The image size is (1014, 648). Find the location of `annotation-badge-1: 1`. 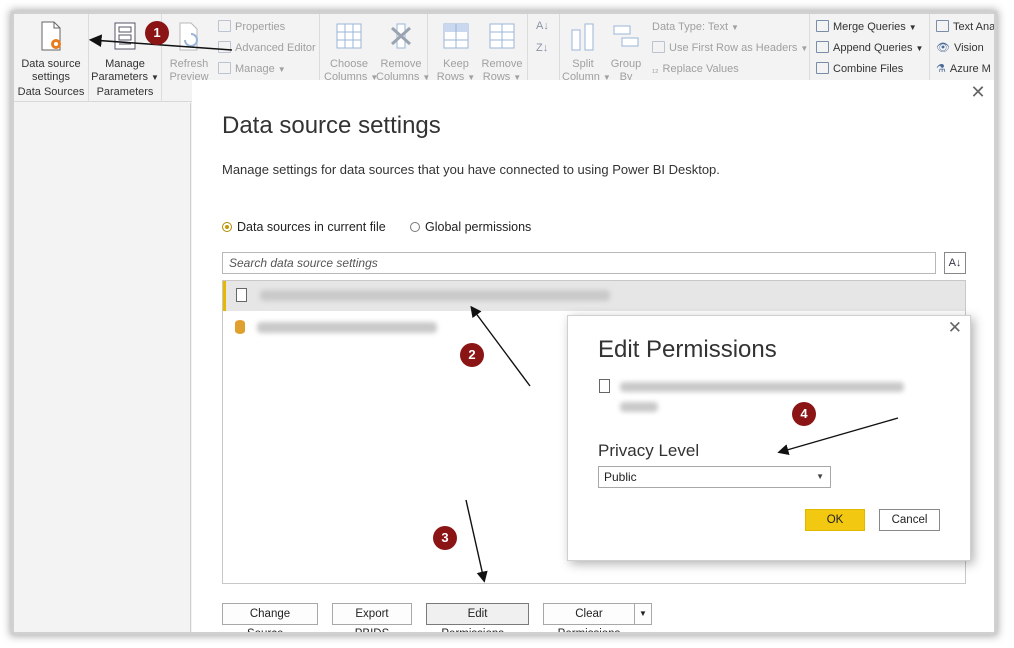

annotation-badge-1: 1 is located at coordinates (157, 33).